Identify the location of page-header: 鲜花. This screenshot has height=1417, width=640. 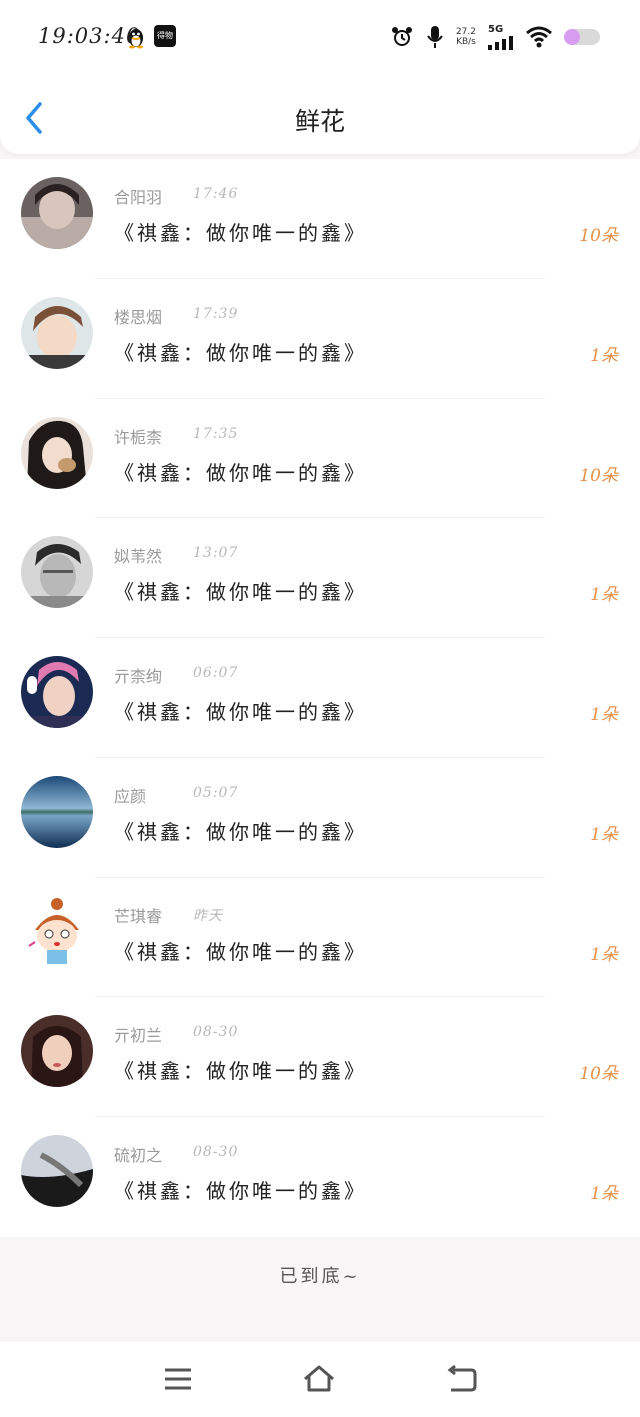
(320, 116).